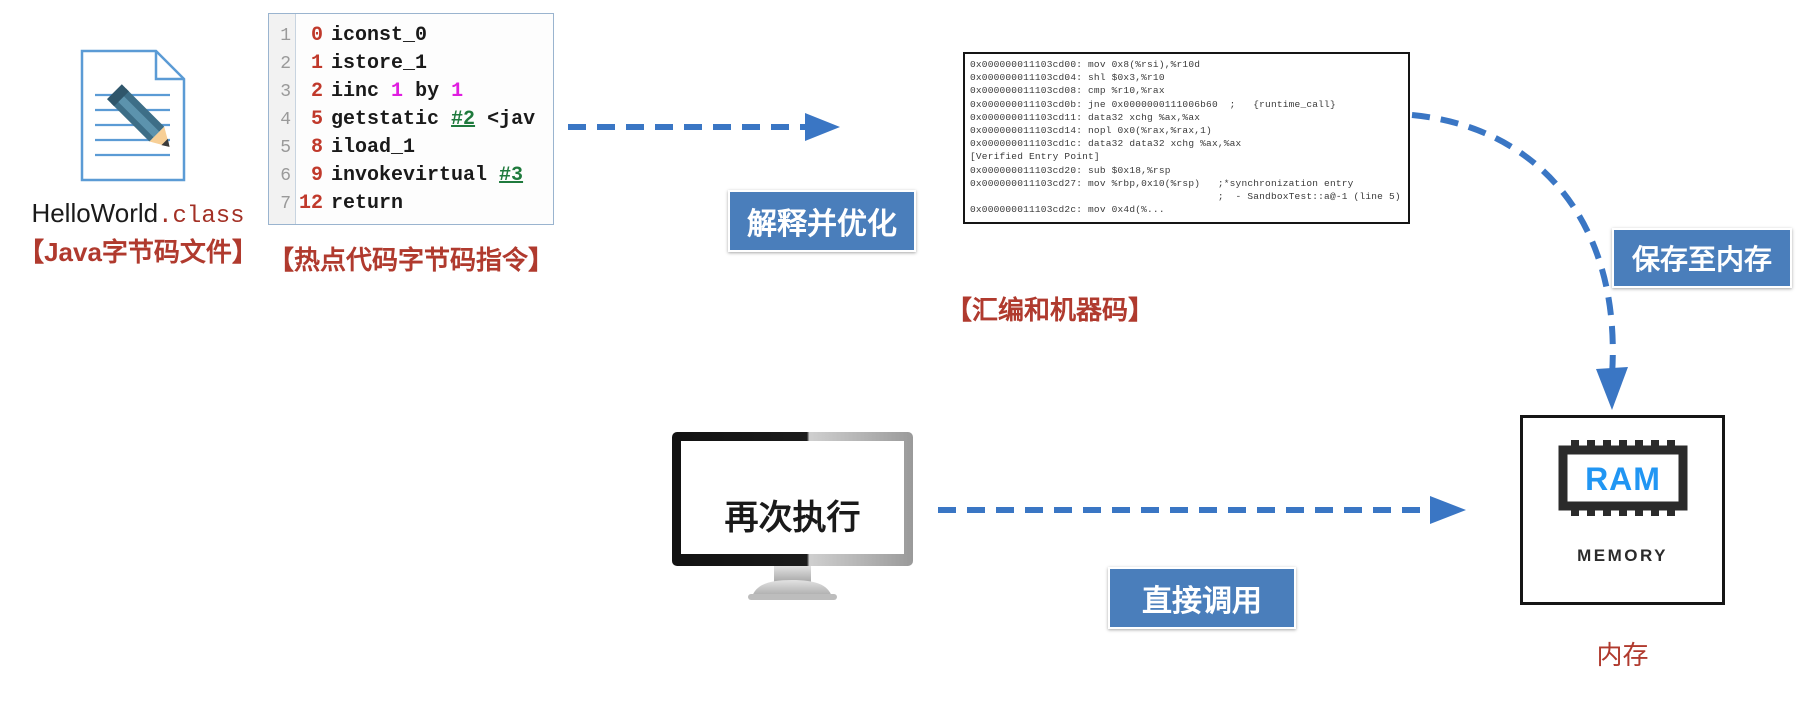  Describe the element at coordinates (285, 176) in the screenshot. I see `bytecode-line-number: 6` at that location.